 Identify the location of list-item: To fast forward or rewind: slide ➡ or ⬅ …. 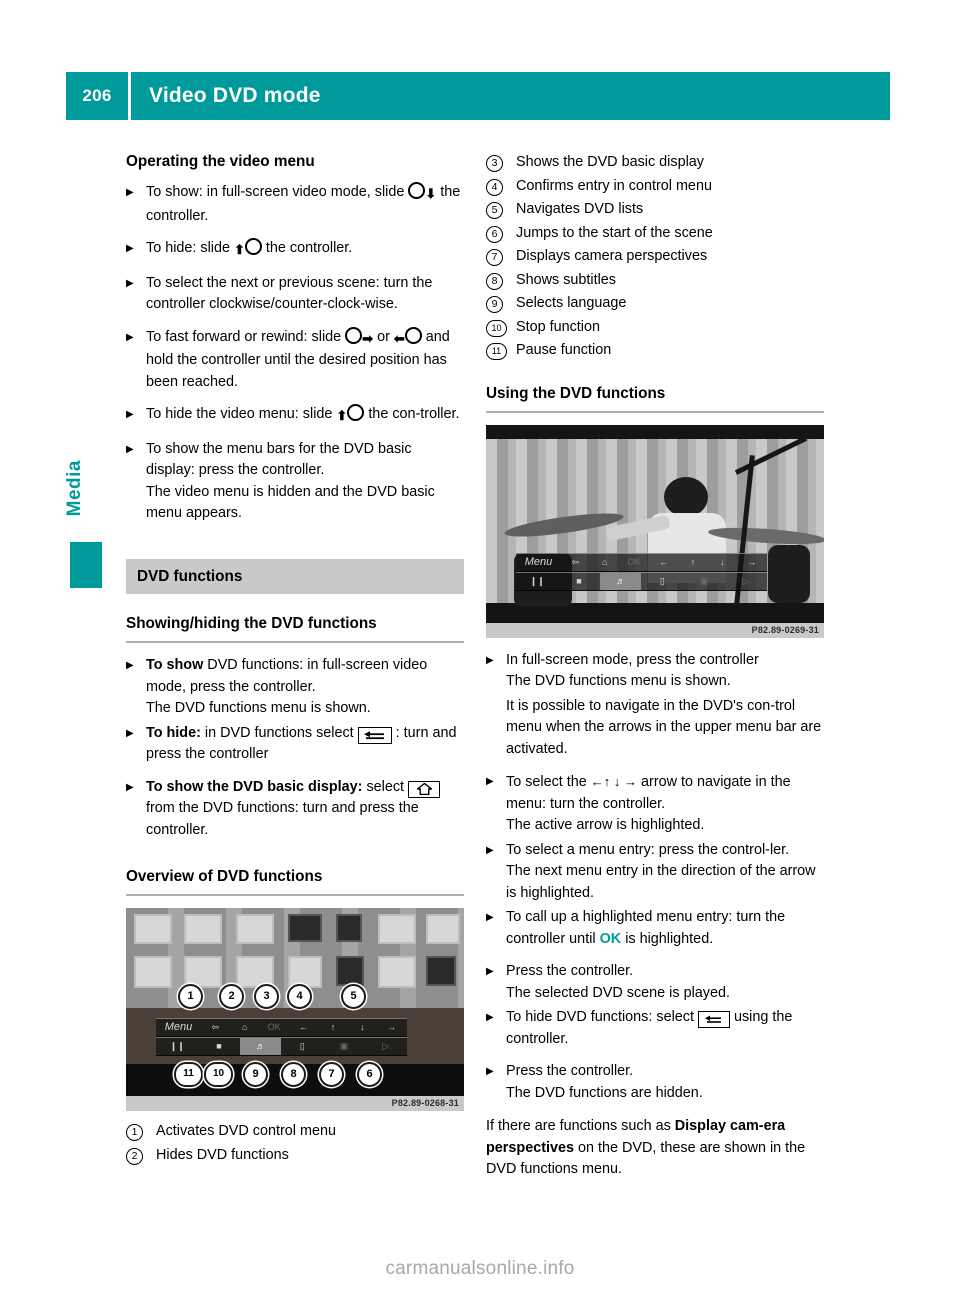
(295, 360).